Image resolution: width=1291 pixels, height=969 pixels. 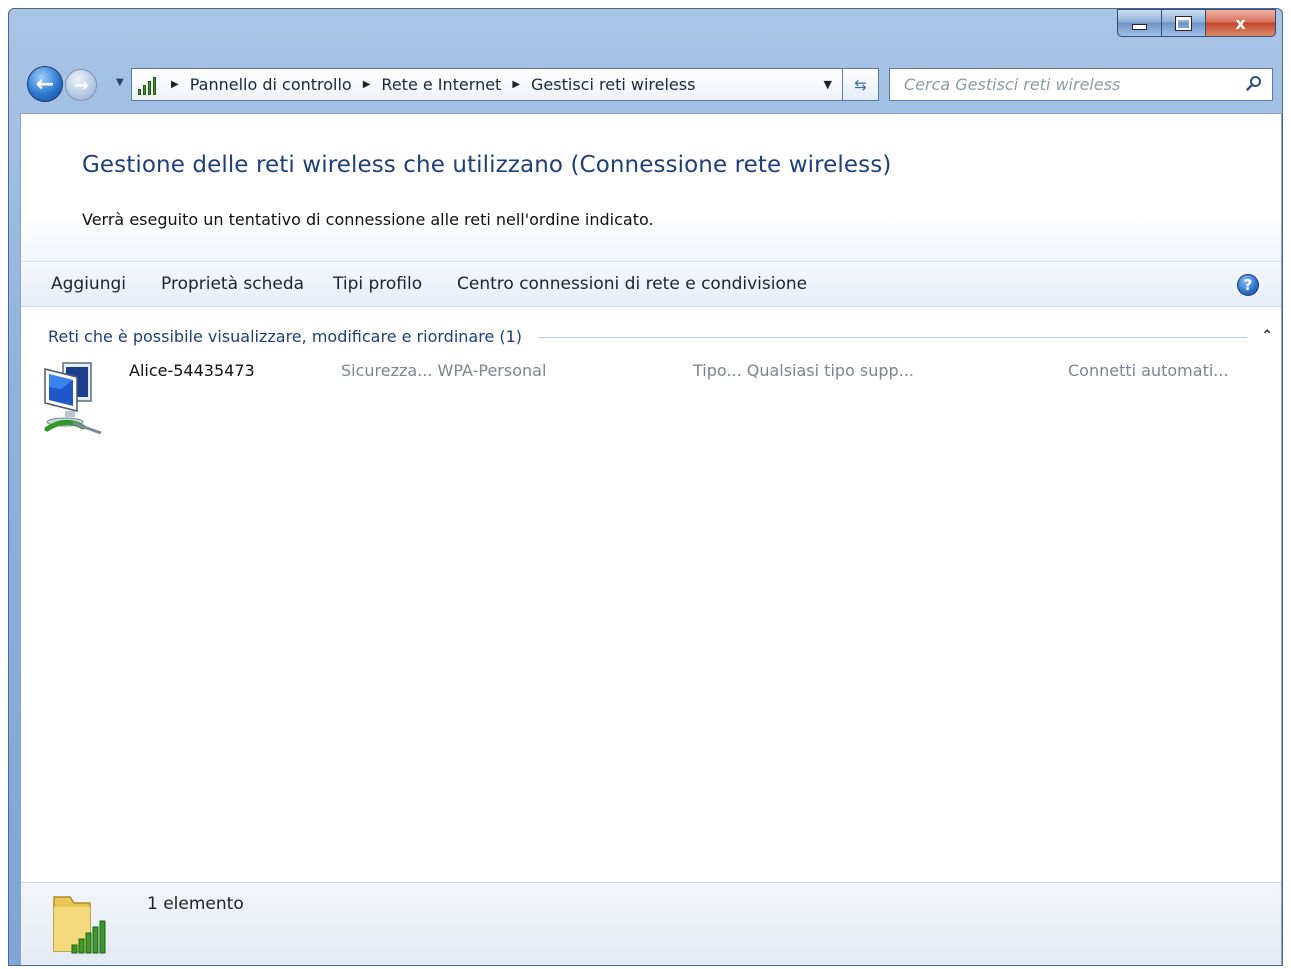 What do you see at coordinates (1139, 27) in the screenshot?
I see `minimize-icon` at bounding box center [1139, 27].